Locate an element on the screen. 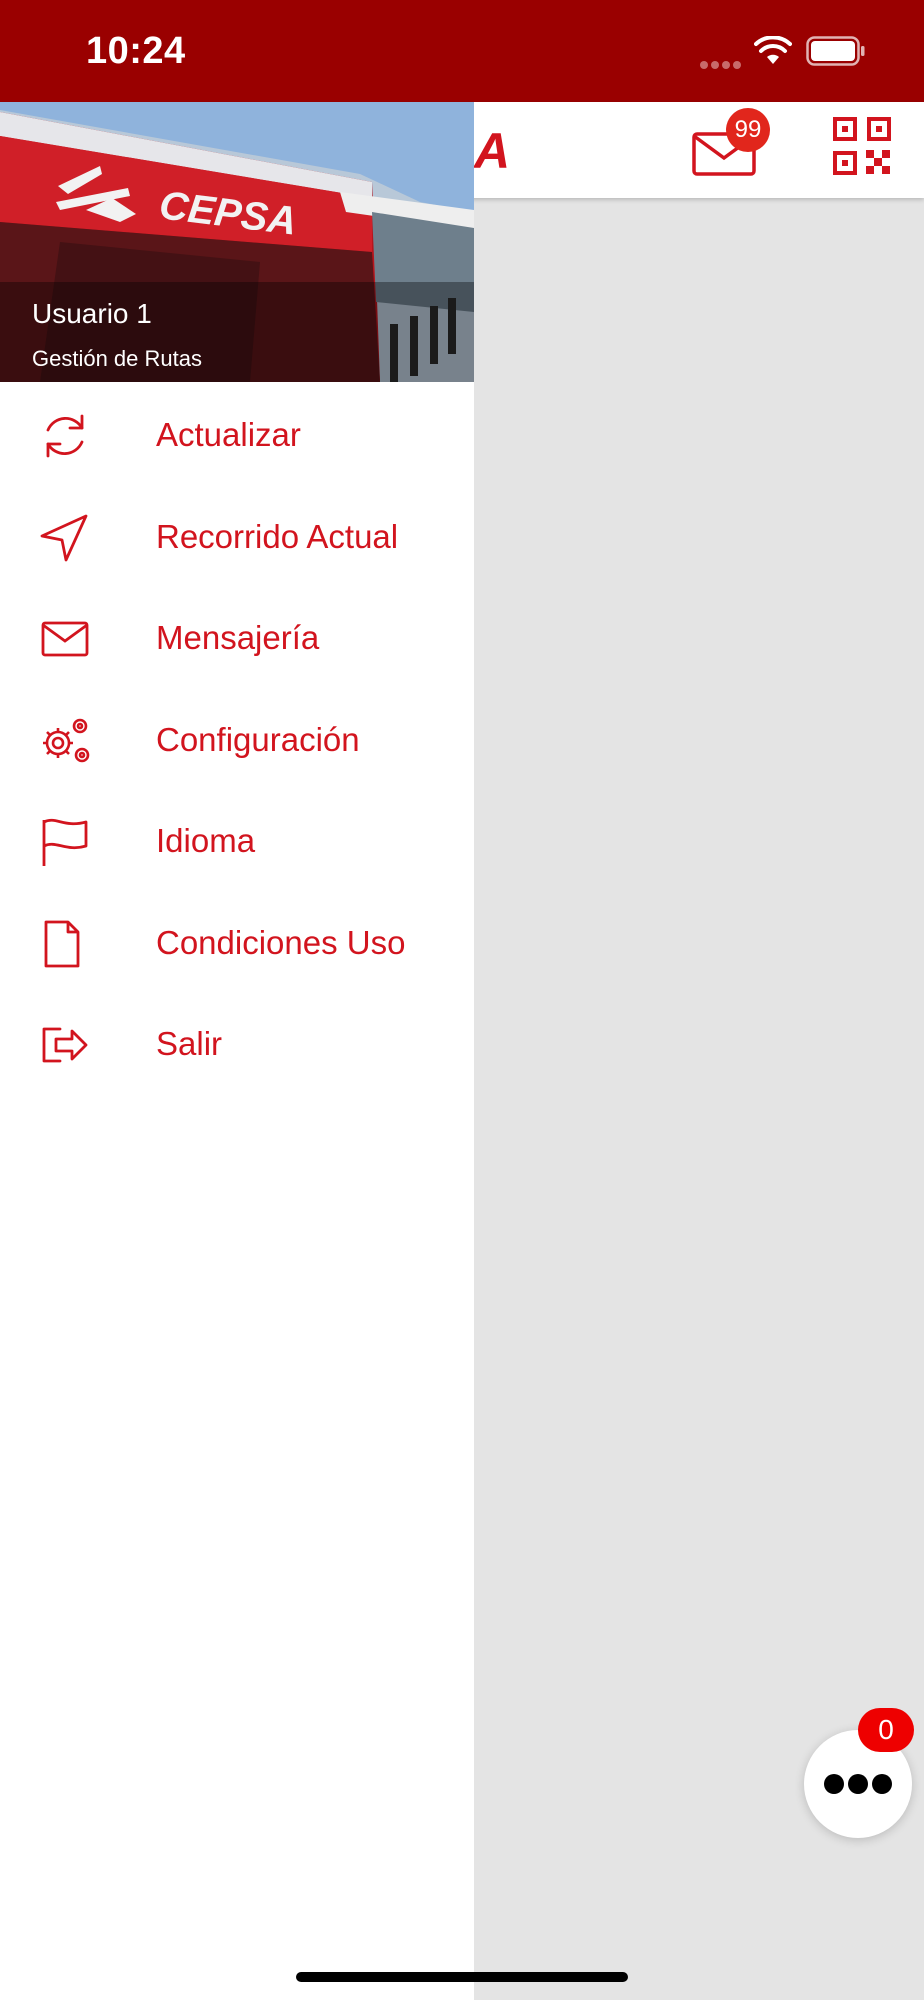 Image resolution: width=924 pixels, height=2000 pixels. refresh-icon is located at coordinates (65, 436).